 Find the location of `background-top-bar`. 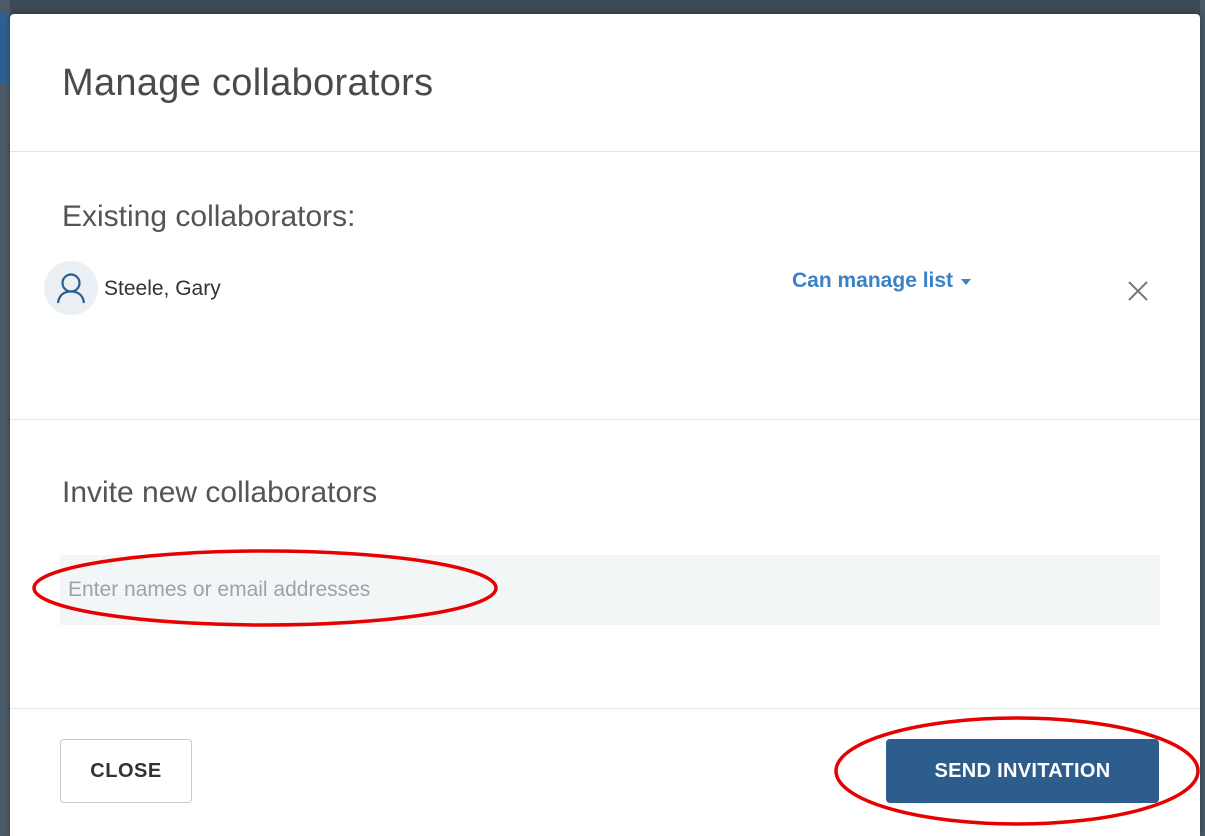

background-top-bar is located at coordinates (602, 7).